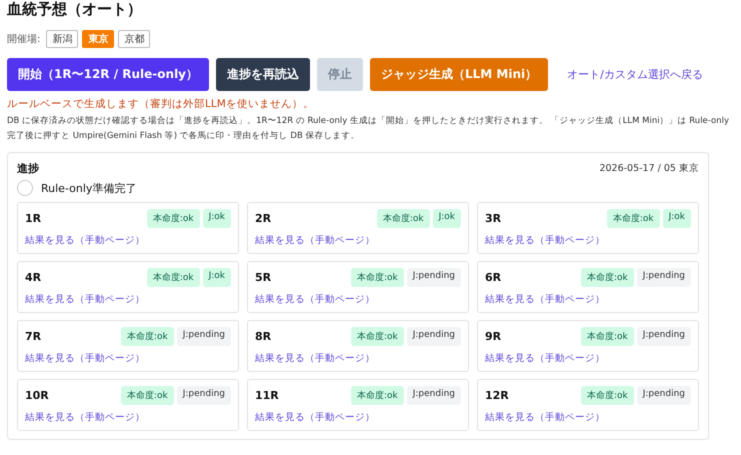  What do you see at coordinates (649, 168) in the screenshot?
I see `date-venue-text: 2026-05-17 / 05 東京` at bounding box center [649, 168].